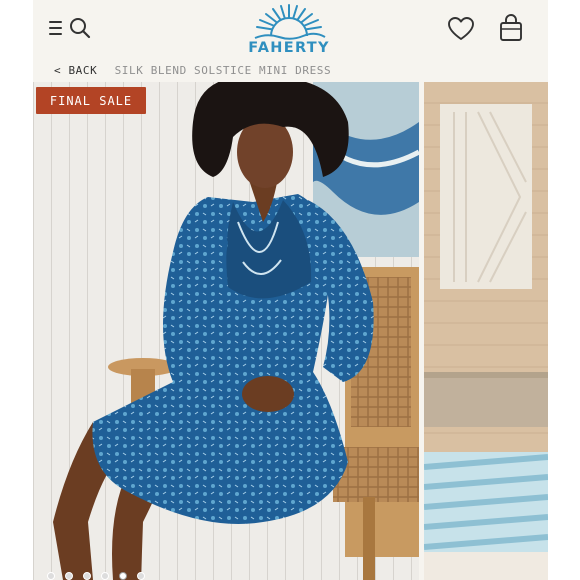 The width and height of the screenshot is (580, 580). Describe the element at coordinates (461, 29) in the screenshot. I see `heart-icon` at that location.